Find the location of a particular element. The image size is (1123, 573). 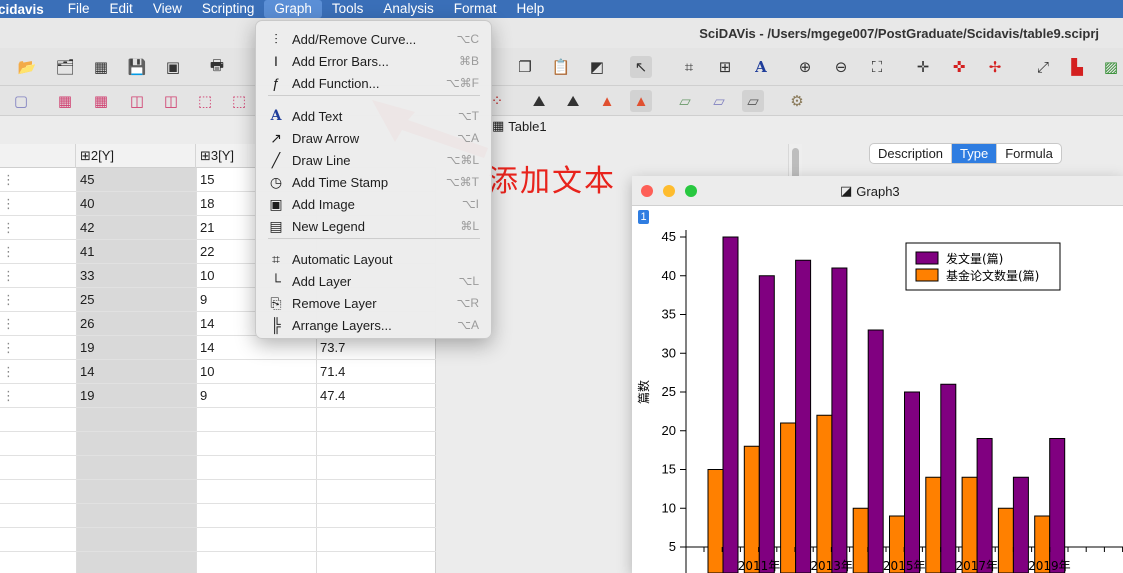

error-bars-icon: I is located at coordinates (276, 61).